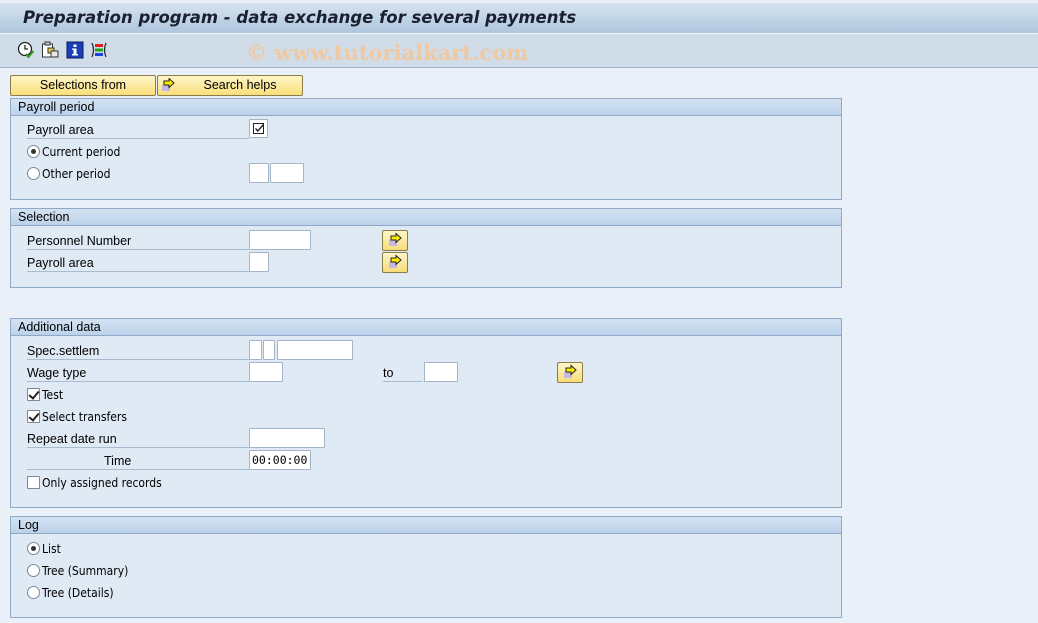 The image size is (1038, 623). I want to click on selection-payroll-area-row: Payroll area, so click(426, 263).